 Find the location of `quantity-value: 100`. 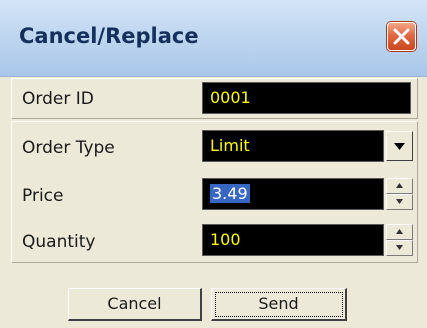

quantity-value: 100 is located at coordinates (225, 239).